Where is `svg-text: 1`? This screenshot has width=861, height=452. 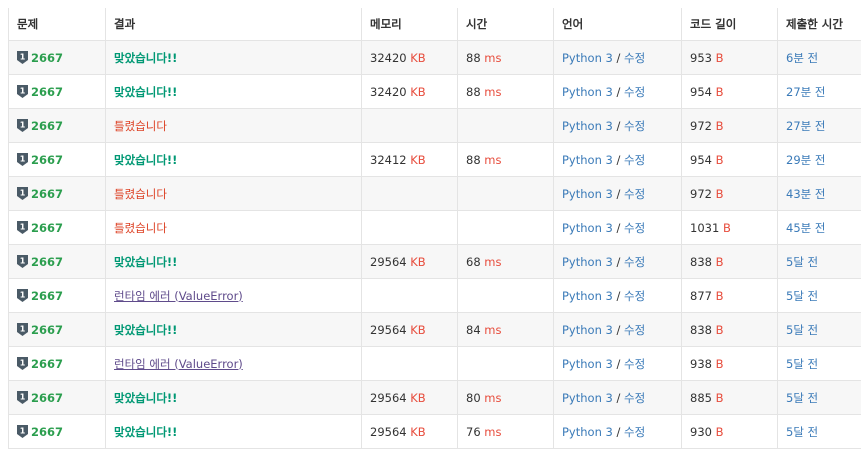
svg-text: 1 is located at coordinates (23, 396).